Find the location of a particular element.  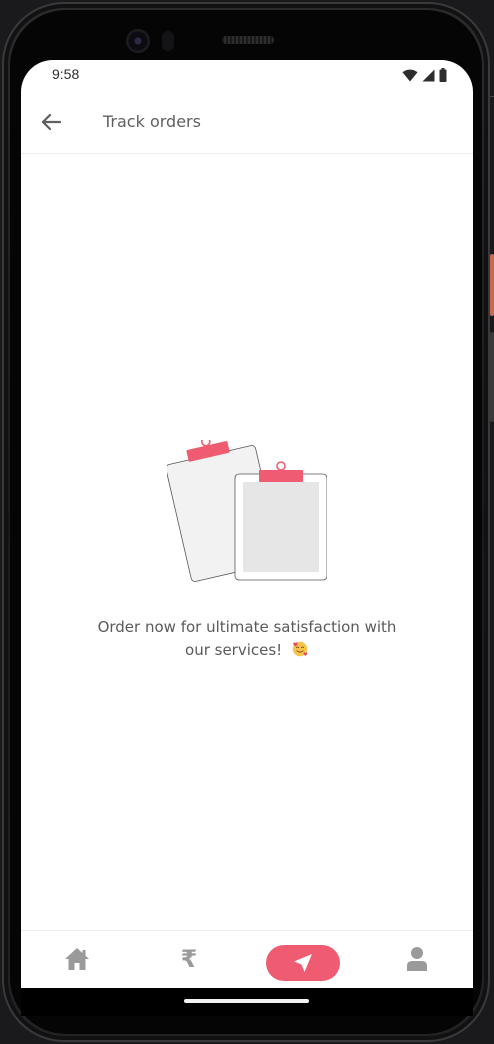

earpiece-speaker is located at coordinates (248, 40).